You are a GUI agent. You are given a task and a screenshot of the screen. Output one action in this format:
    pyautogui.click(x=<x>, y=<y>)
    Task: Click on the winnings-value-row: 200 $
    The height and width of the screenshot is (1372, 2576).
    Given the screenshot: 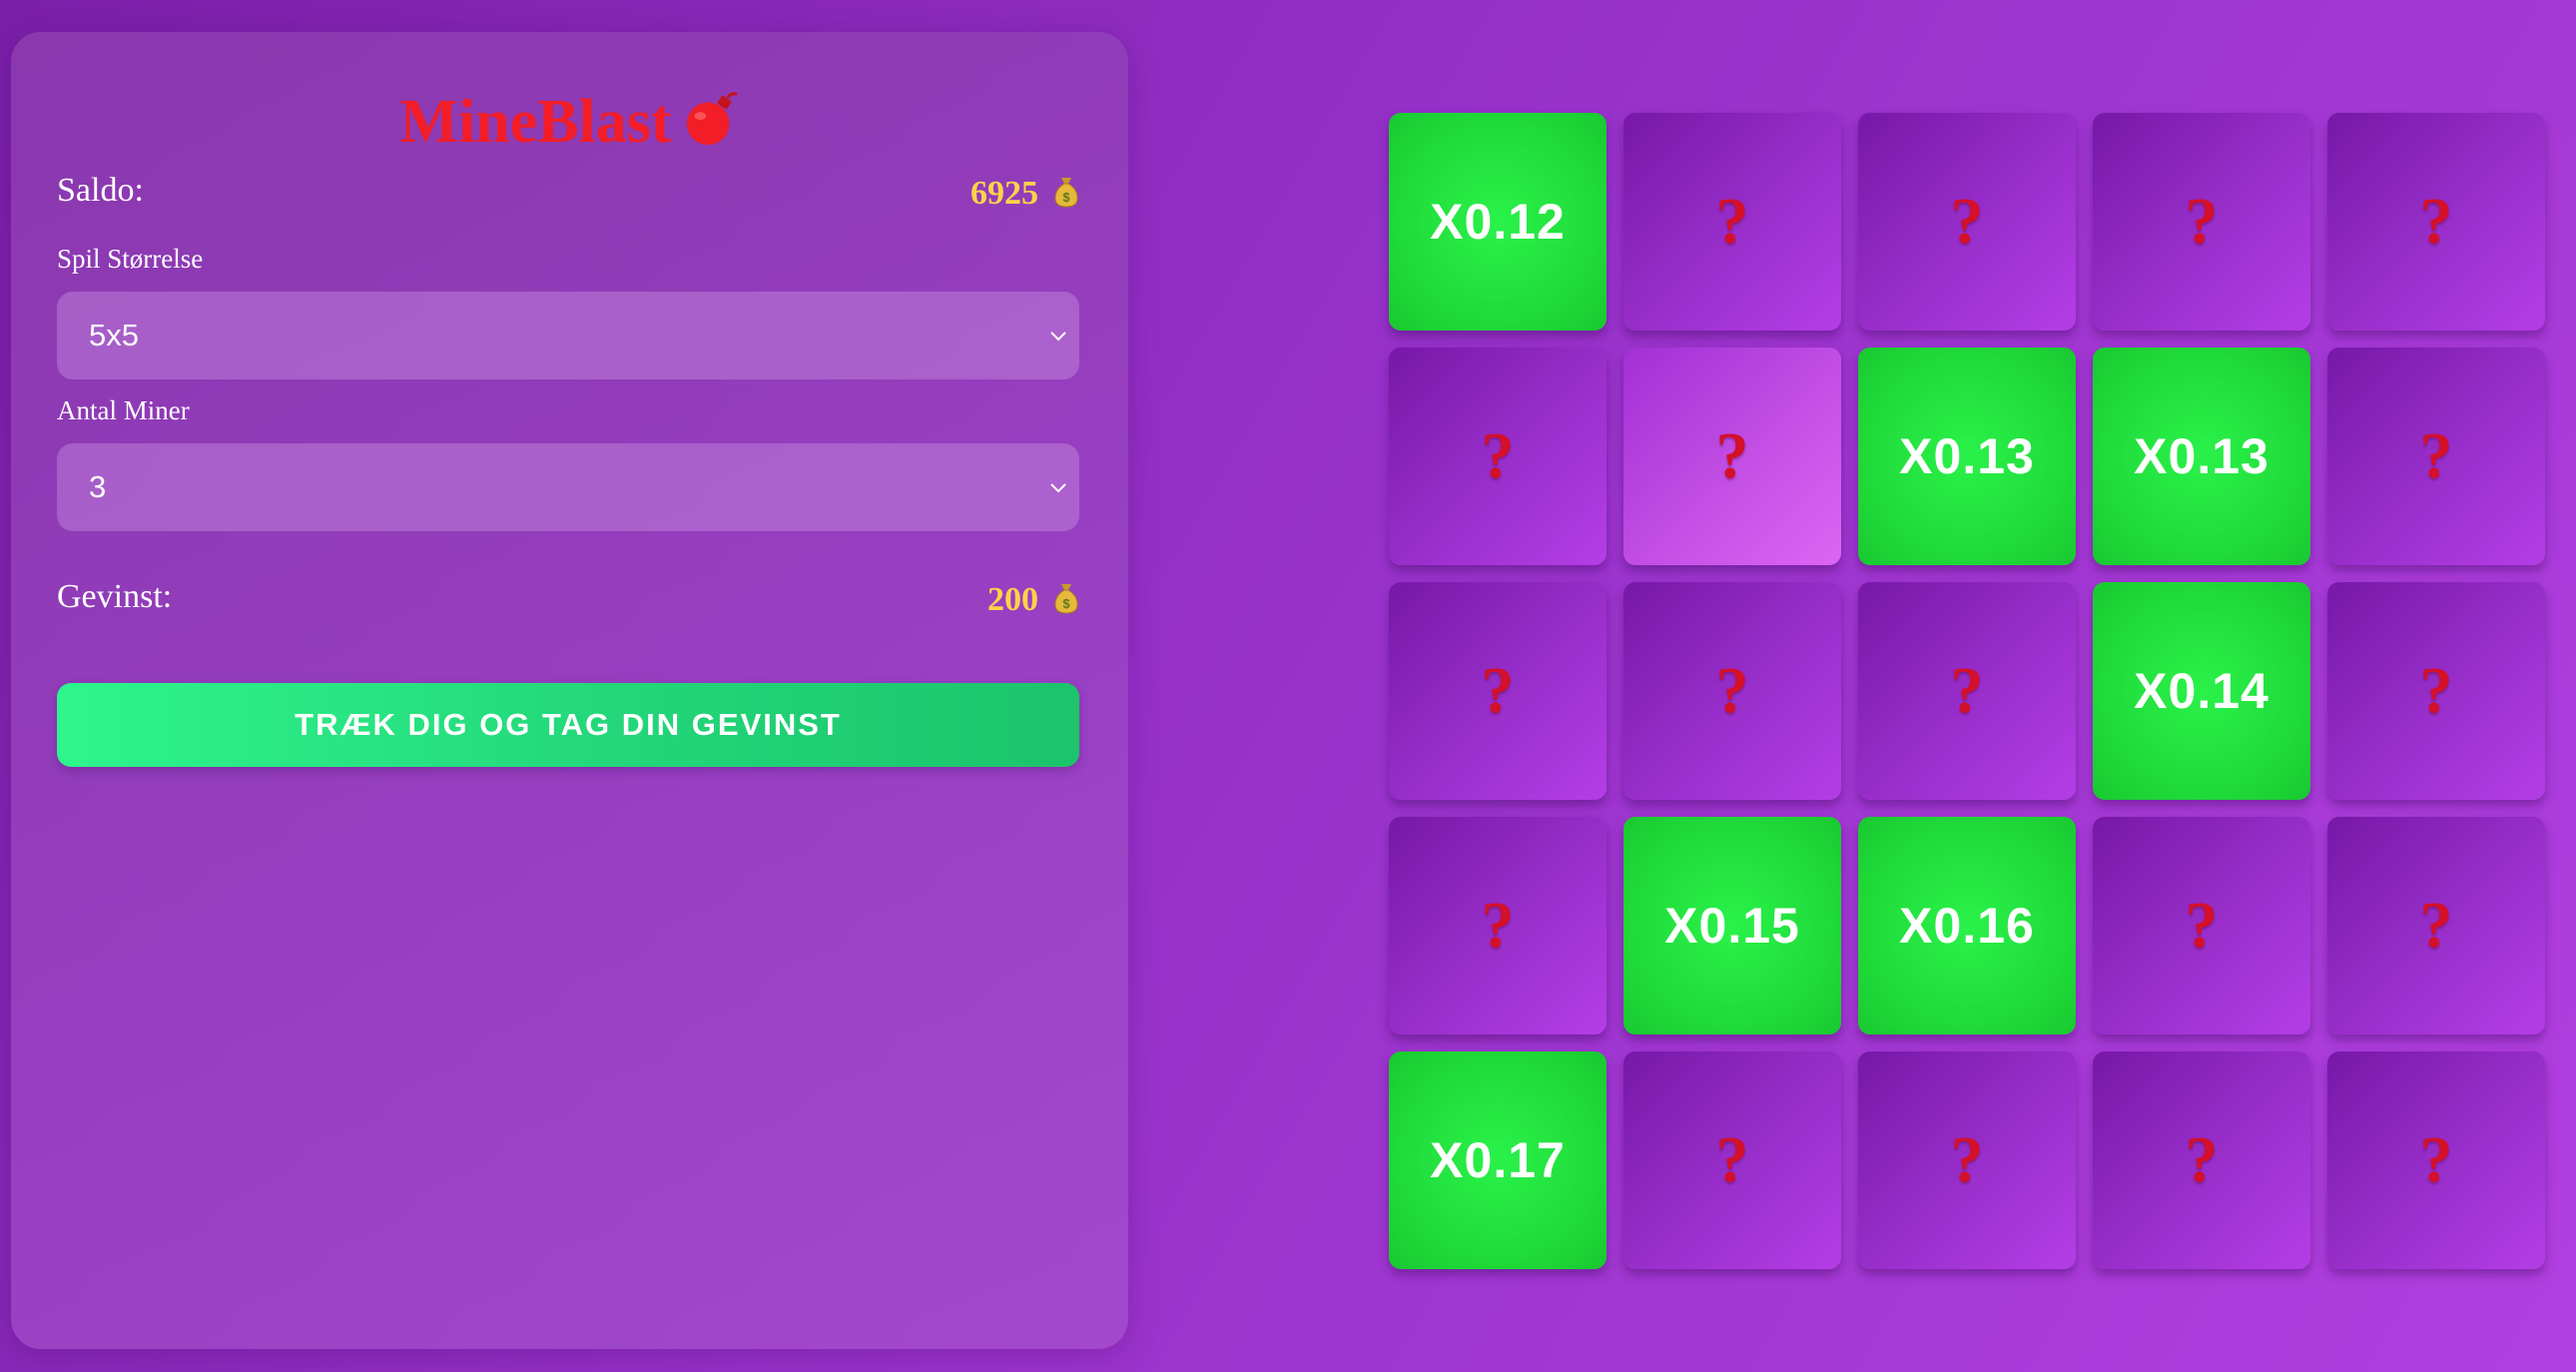 What is the action you would take?
    pyautogui.click(x=1034, y=599)
    